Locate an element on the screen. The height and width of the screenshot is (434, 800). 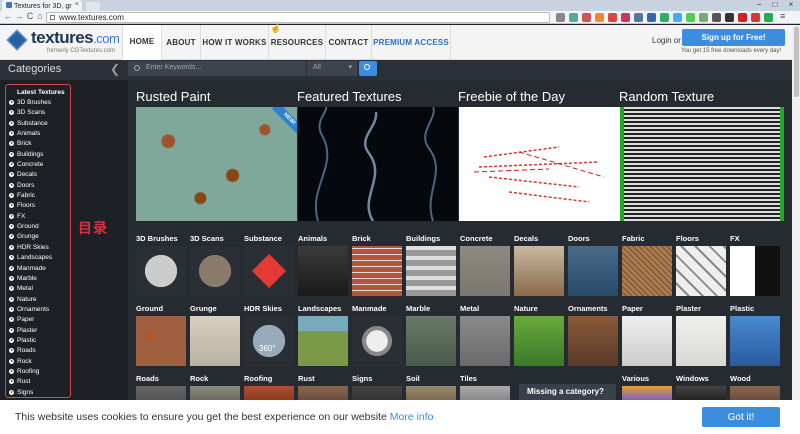
texture-thumb-rust is located at coordinates (323, 393).